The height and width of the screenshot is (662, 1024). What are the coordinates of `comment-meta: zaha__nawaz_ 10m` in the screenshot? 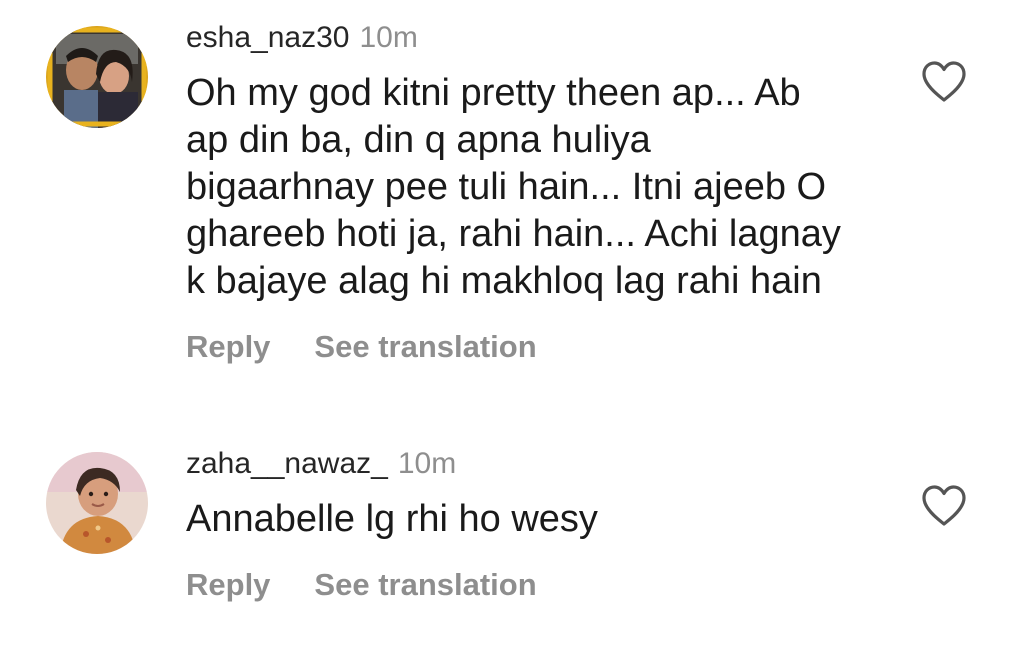 It's located at (536, 465).